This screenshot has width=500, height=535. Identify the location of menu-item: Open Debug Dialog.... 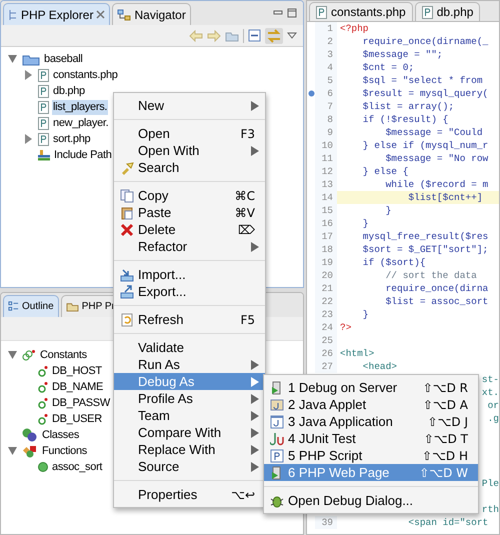
(371, 500).